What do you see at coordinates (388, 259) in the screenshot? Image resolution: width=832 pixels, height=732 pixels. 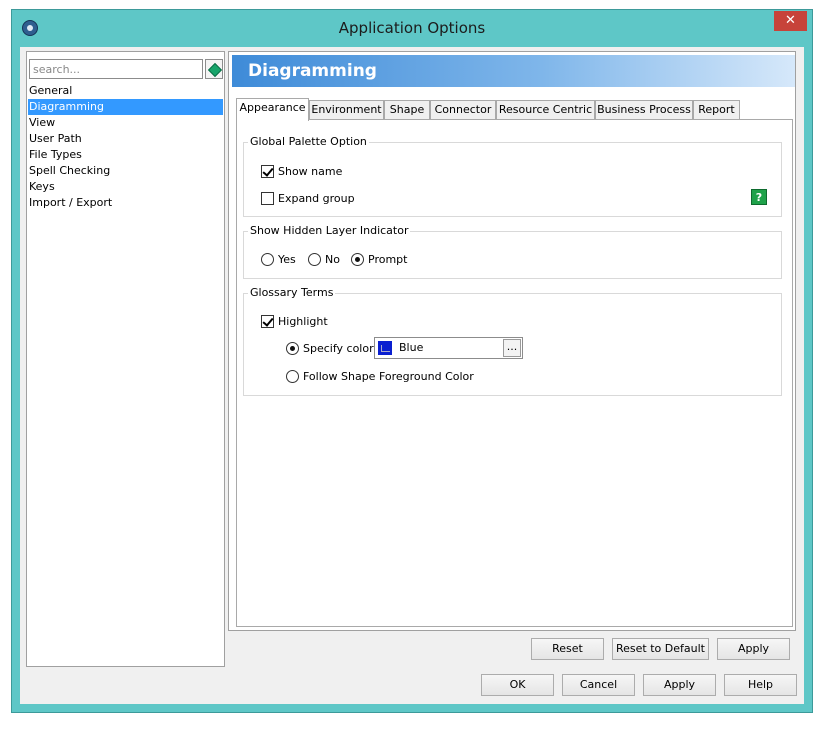 I see `prompt-label: Prompt` at bounding box center [388, 259].